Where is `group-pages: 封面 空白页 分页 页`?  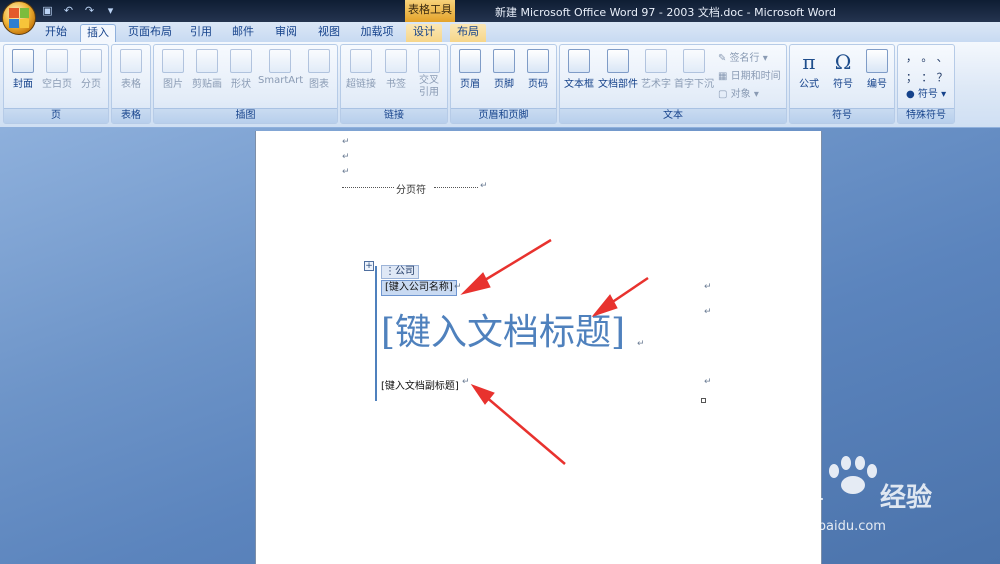
group-pages: 封面 空白页 分页 页 is located at coordinates (56, 84).